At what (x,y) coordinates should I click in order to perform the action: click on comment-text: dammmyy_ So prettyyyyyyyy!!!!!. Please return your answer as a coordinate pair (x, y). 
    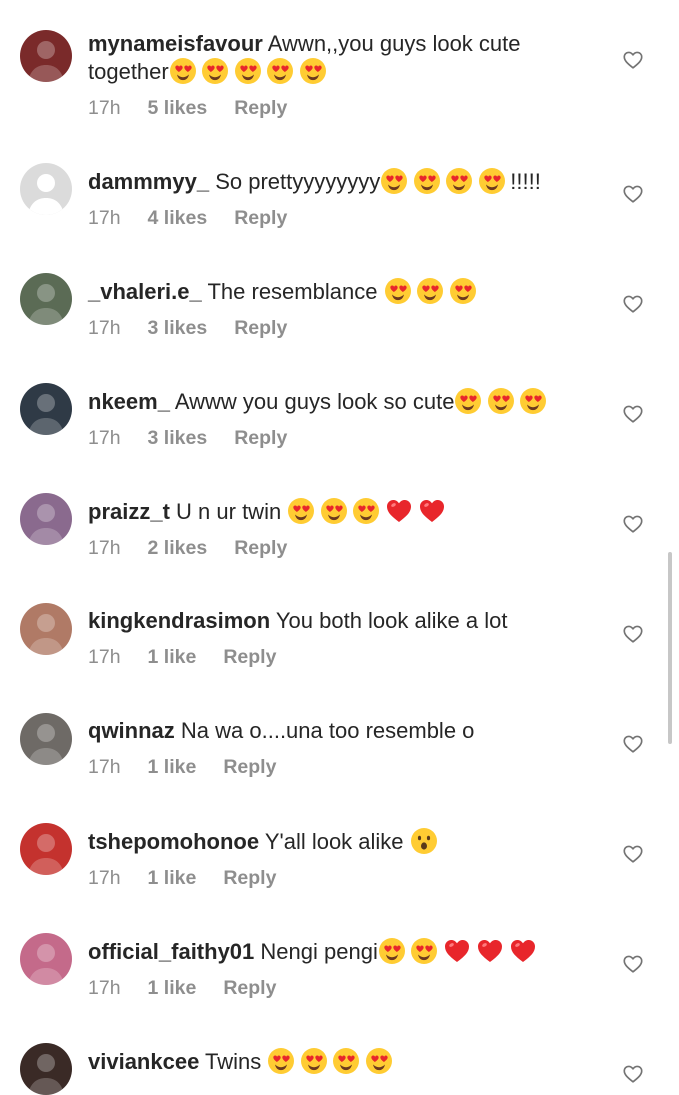
    Looking at the image, I should click on (338, 181).